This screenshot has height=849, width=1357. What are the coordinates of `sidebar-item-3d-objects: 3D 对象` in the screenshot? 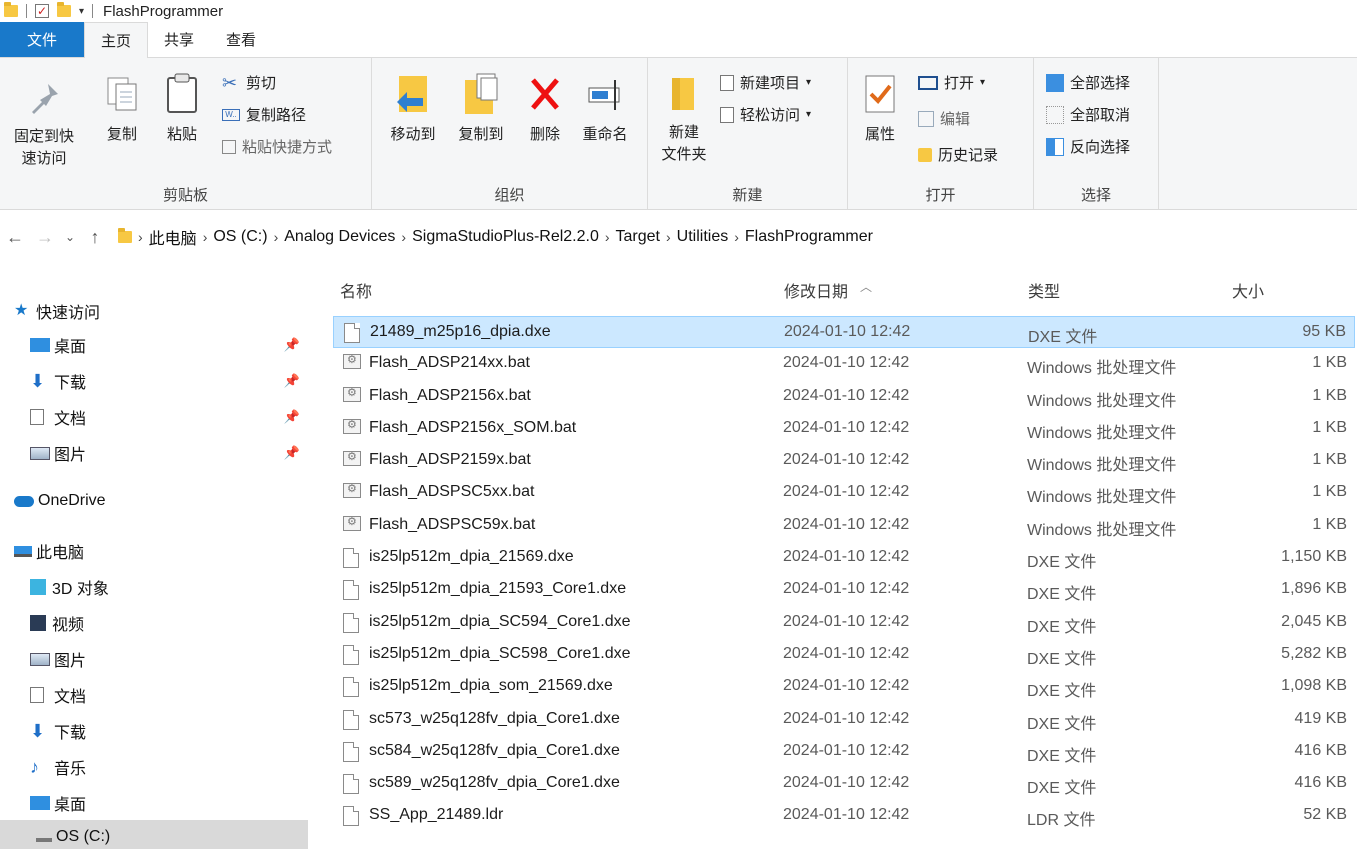 It's located at (154, 587).